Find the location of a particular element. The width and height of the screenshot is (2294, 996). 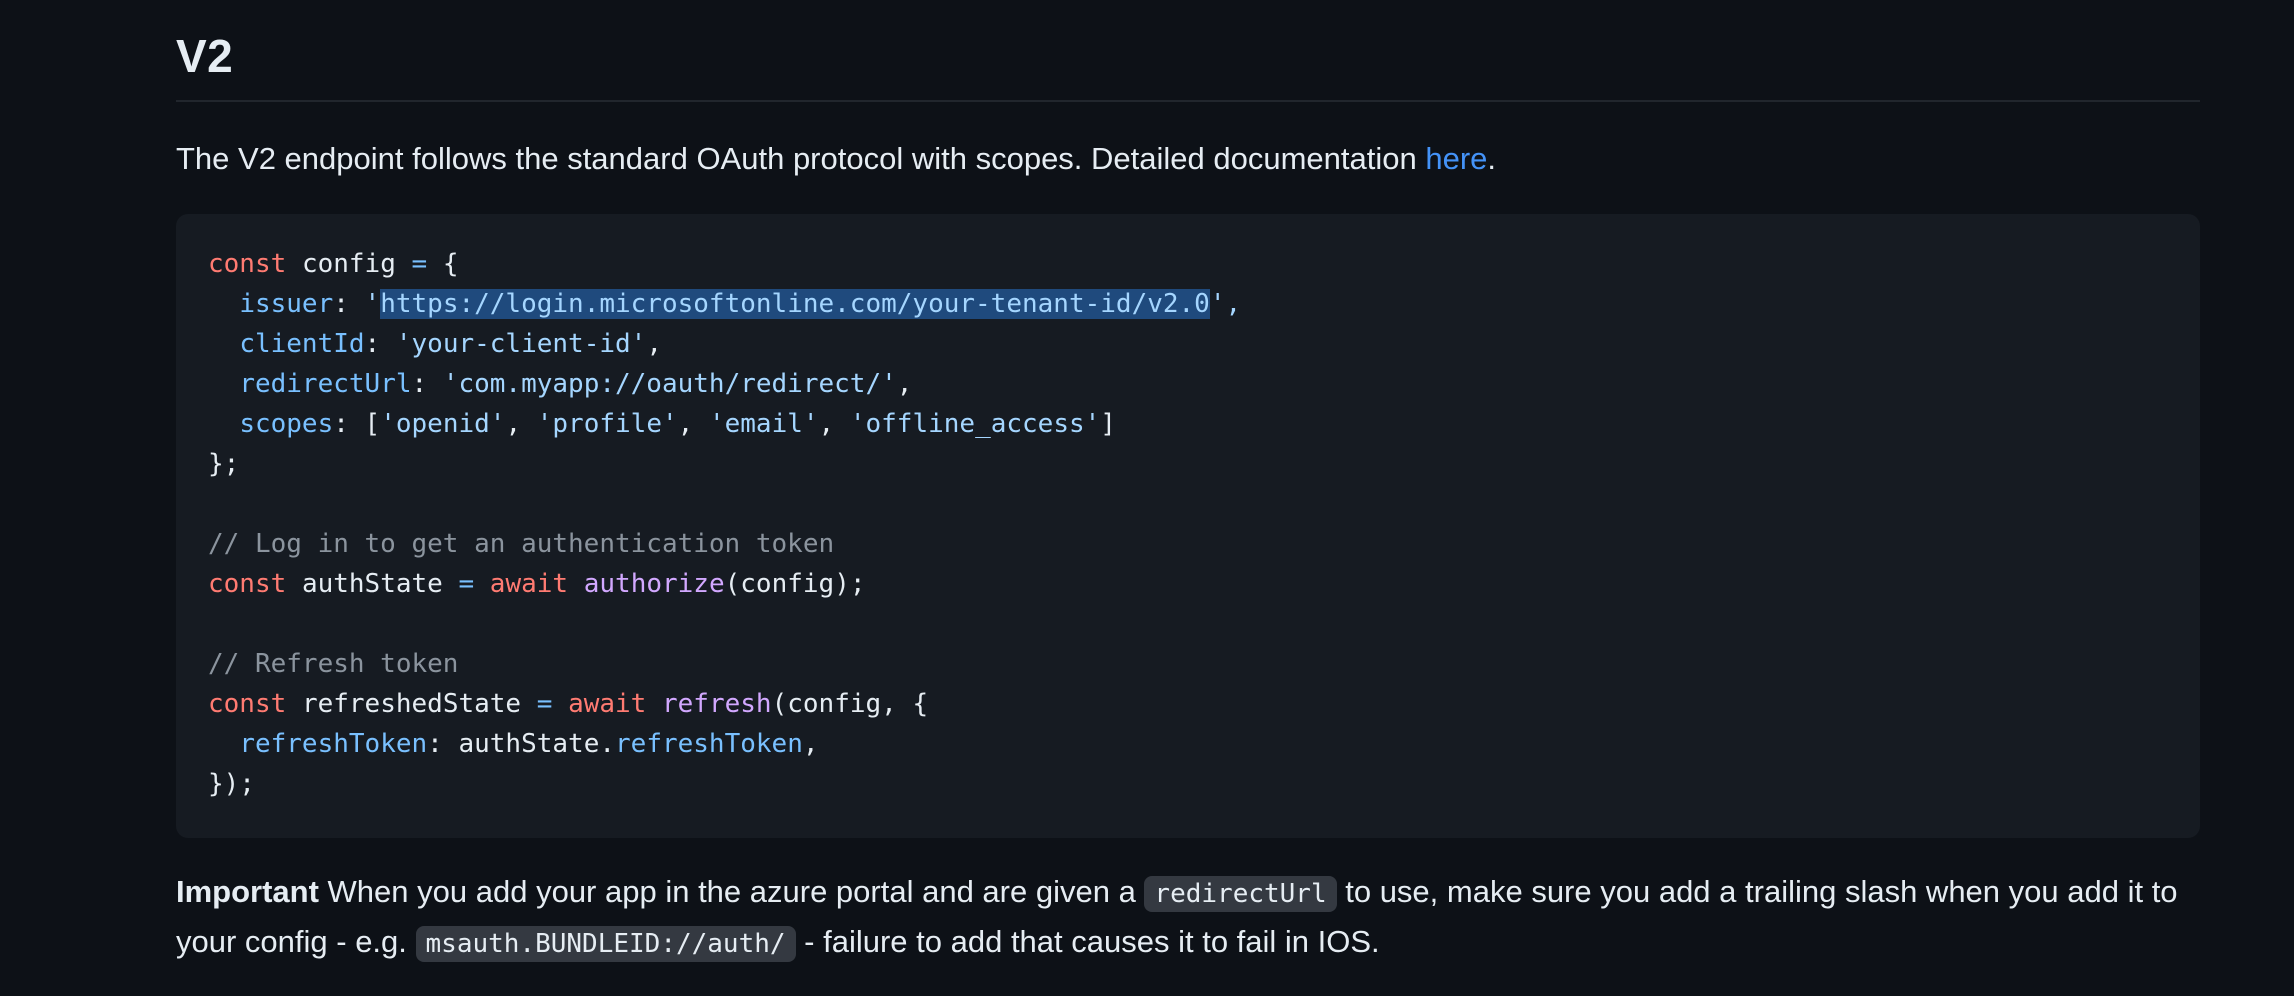

punctuation: { is located at coordinates (450, 264).